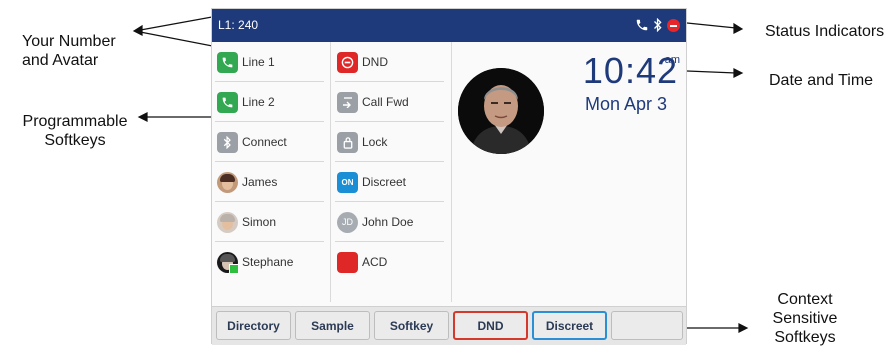 This screenshot has height=355, width=892. I want to click on softkey-label: Simon, so click(259, 222).